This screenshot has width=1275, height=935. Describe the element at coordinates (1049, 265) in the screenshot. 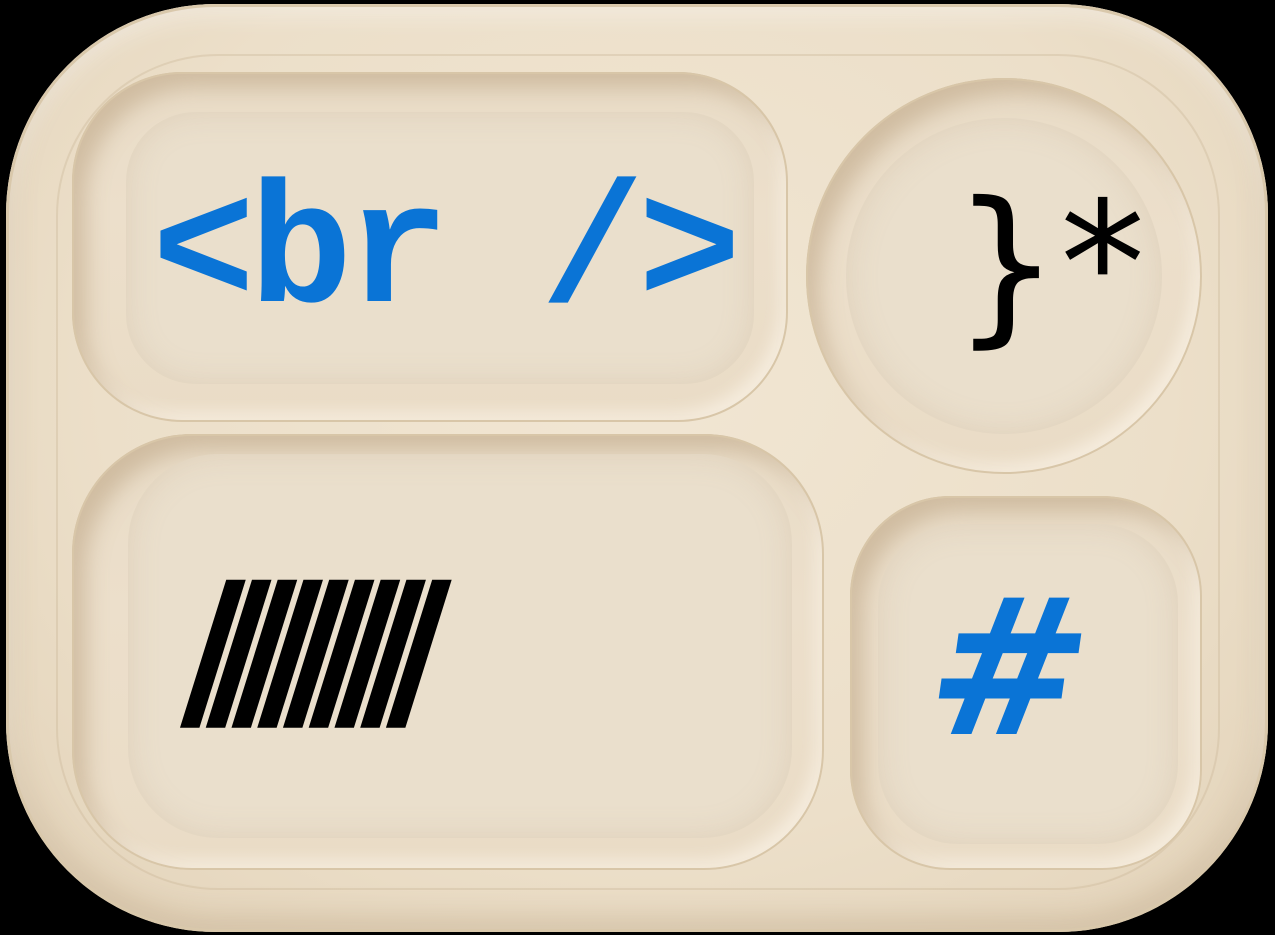

I see `brace-asterisk-text: }*` at that location.